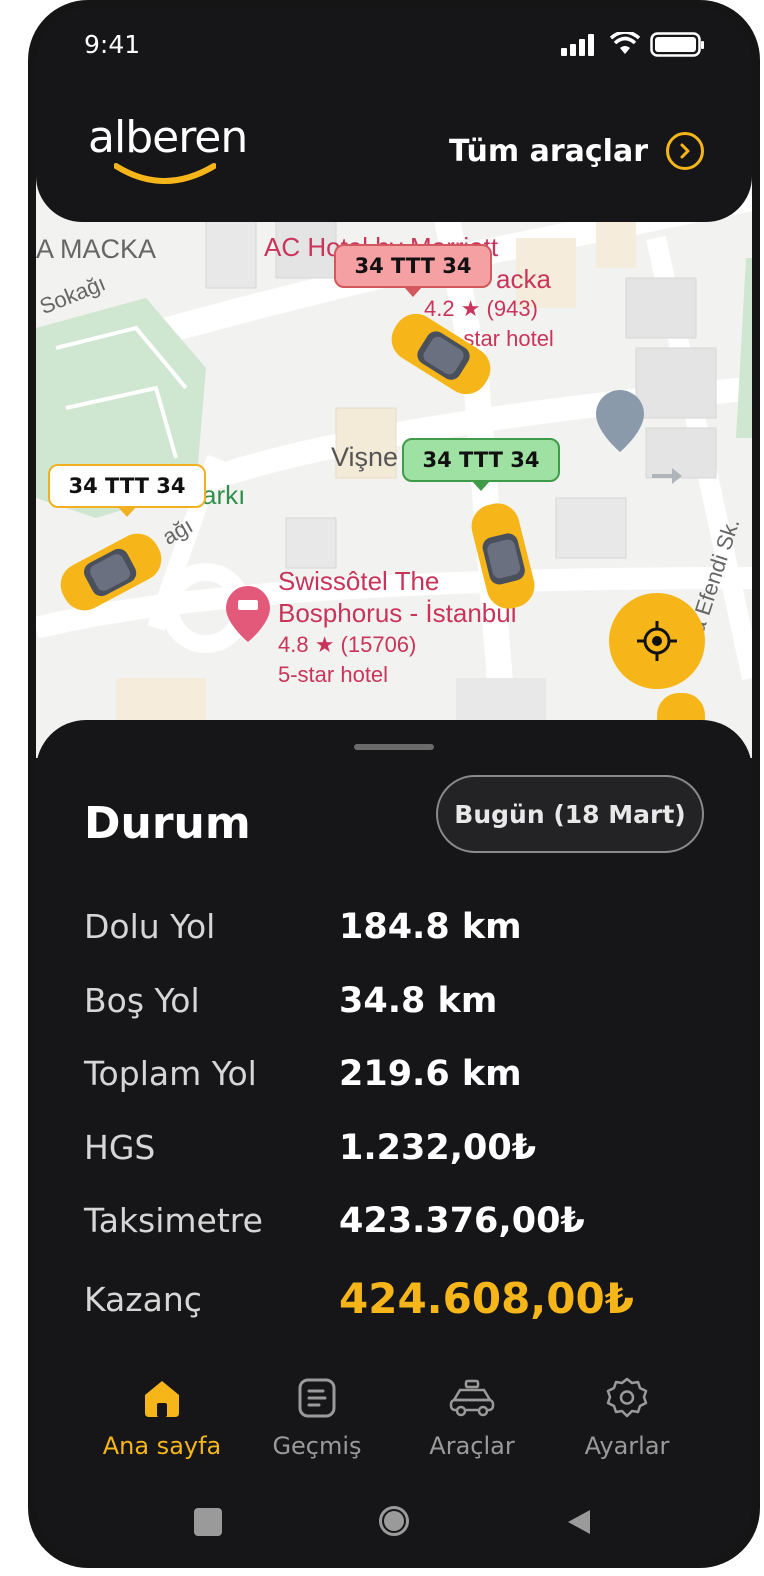  What do you see at coordinates (112, 44) in the screenshot?
I see `status-time: 9:41` at bounding box center [112, 44].